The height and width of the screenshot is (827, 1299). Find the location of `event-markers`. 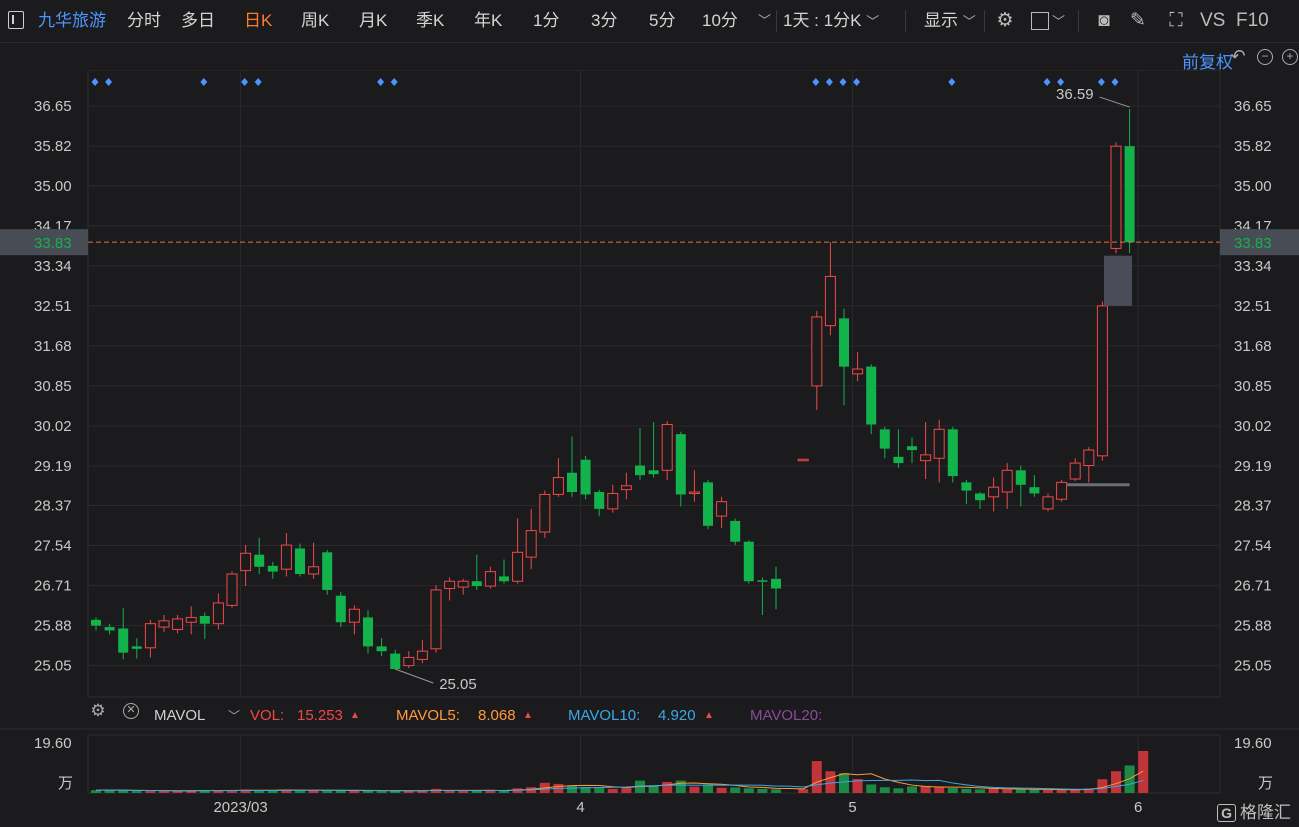

event-markers is located at coordinates (605, 82).